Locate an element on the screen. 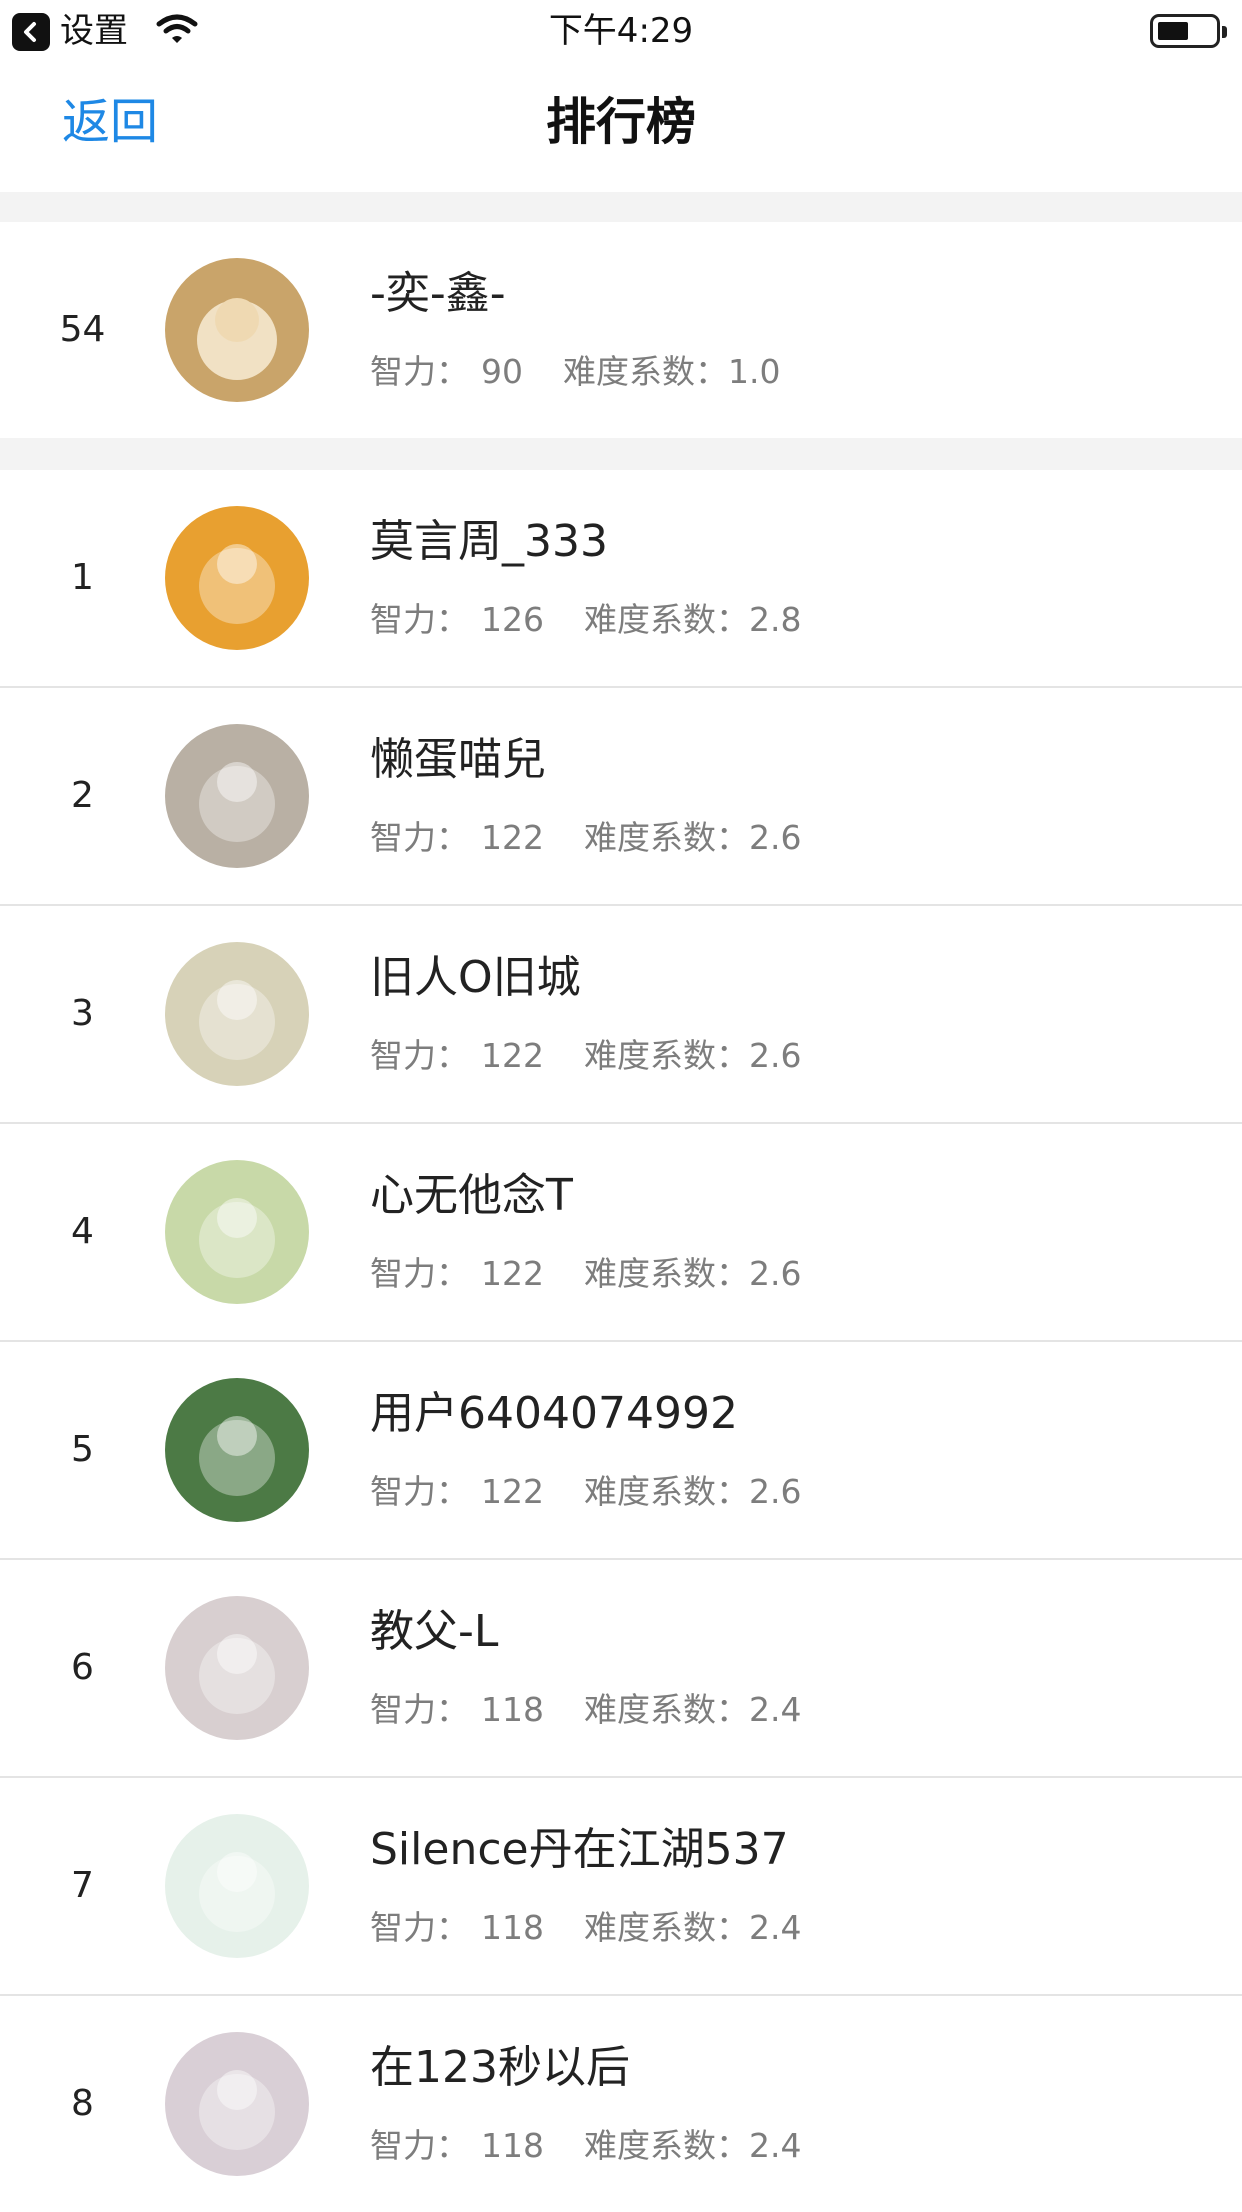 The width and height of the screenshot is (1242, 2212). rank-number: 4 is located at coordinates (82, 1231).